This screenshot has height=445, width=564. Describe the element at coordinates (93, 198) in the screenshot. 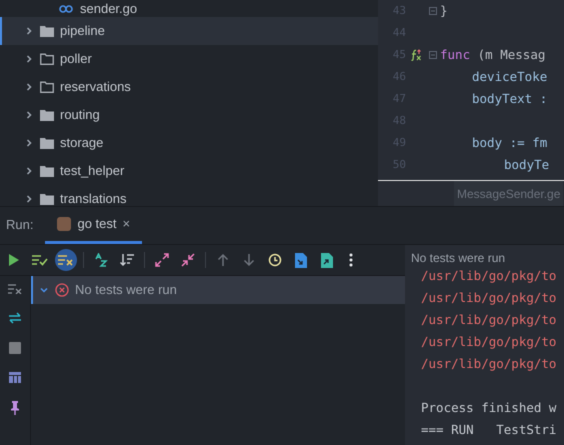

I see `tree-item-label: translations` at that location.